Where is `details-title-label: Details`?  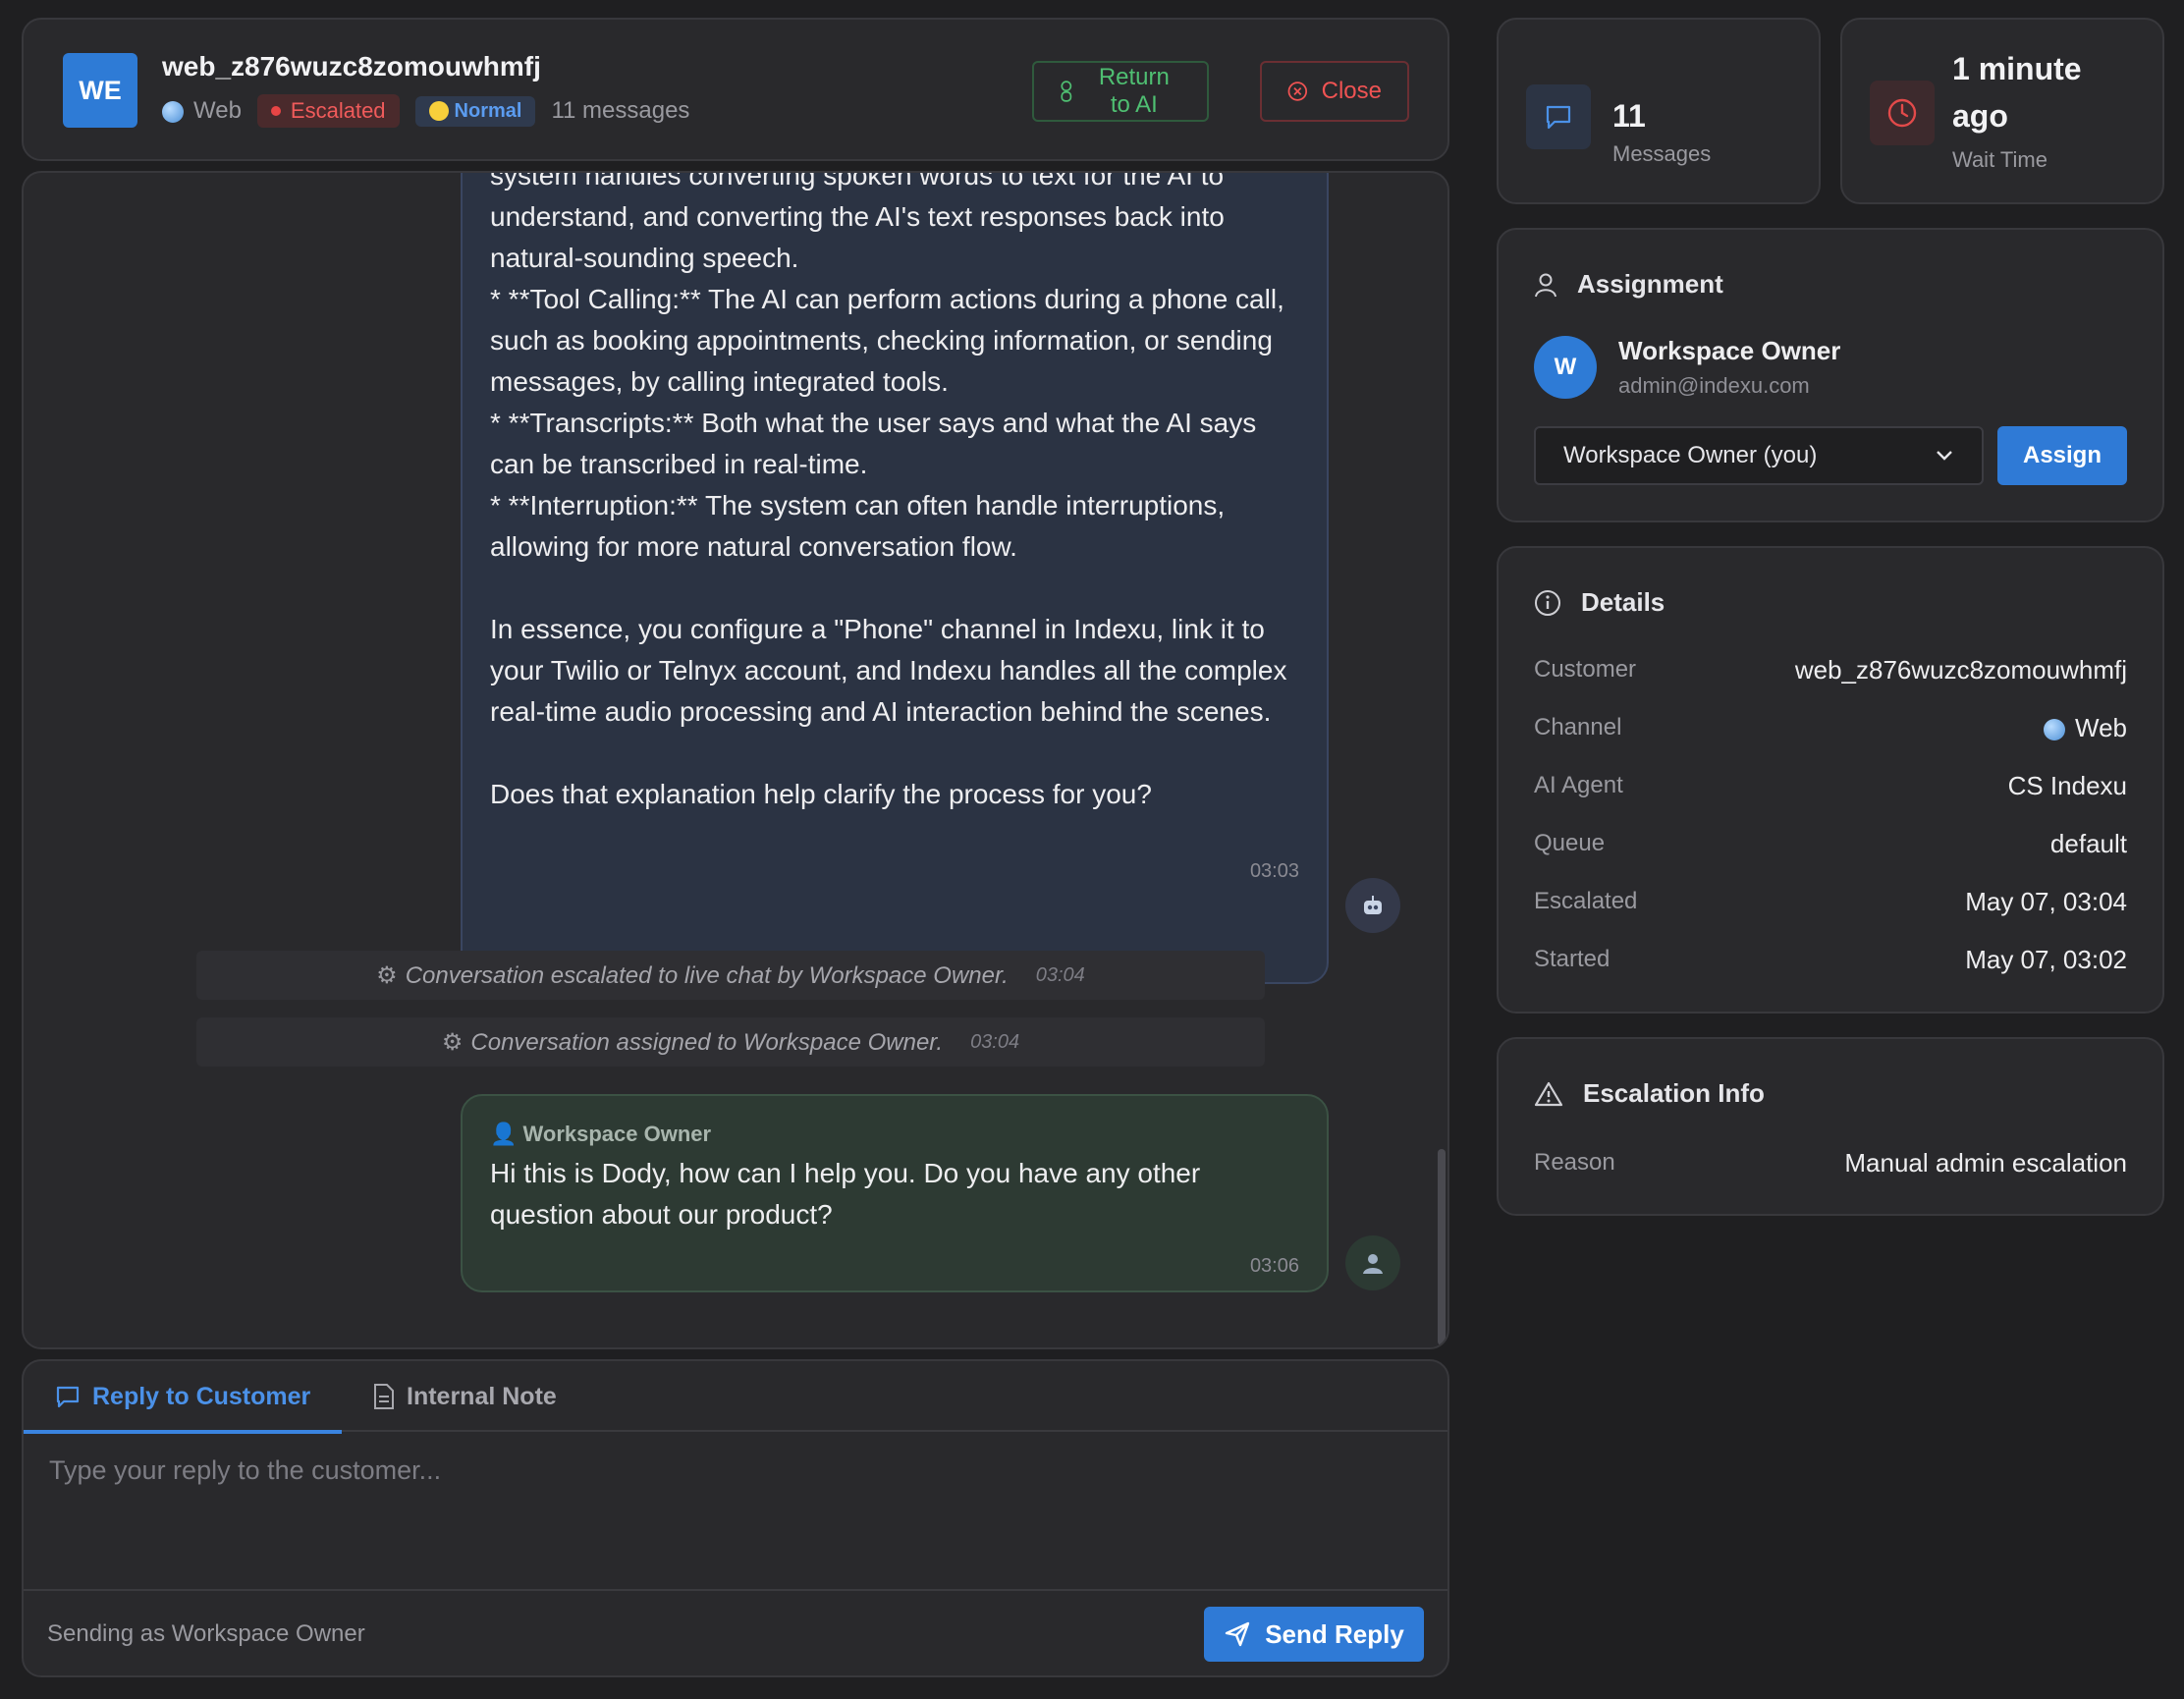
details-title-label: Details is located at coordinates (1623, 602).